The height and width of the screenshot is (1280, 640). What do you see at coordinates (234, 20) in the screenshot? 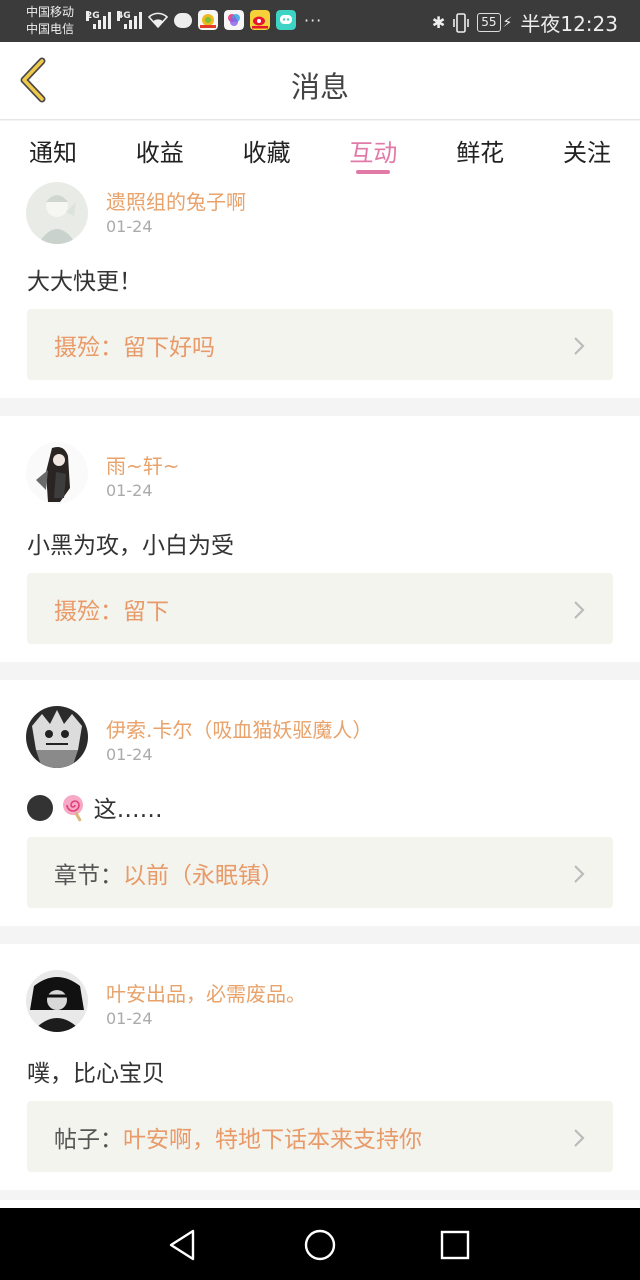
I see `app-colorwheel-icon` at bounding box center [234, 20].